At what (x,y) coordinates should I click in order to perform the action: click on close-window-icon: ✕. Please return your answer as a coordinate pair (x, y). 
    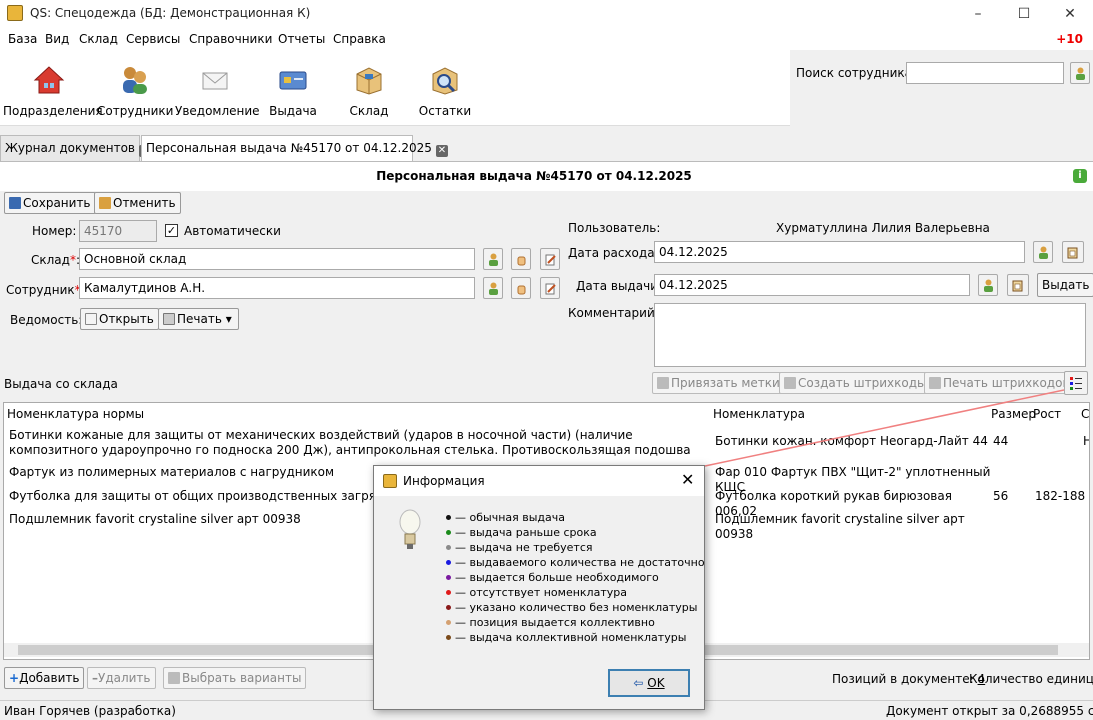
    Looking at the image, I should click on (1070, 14).